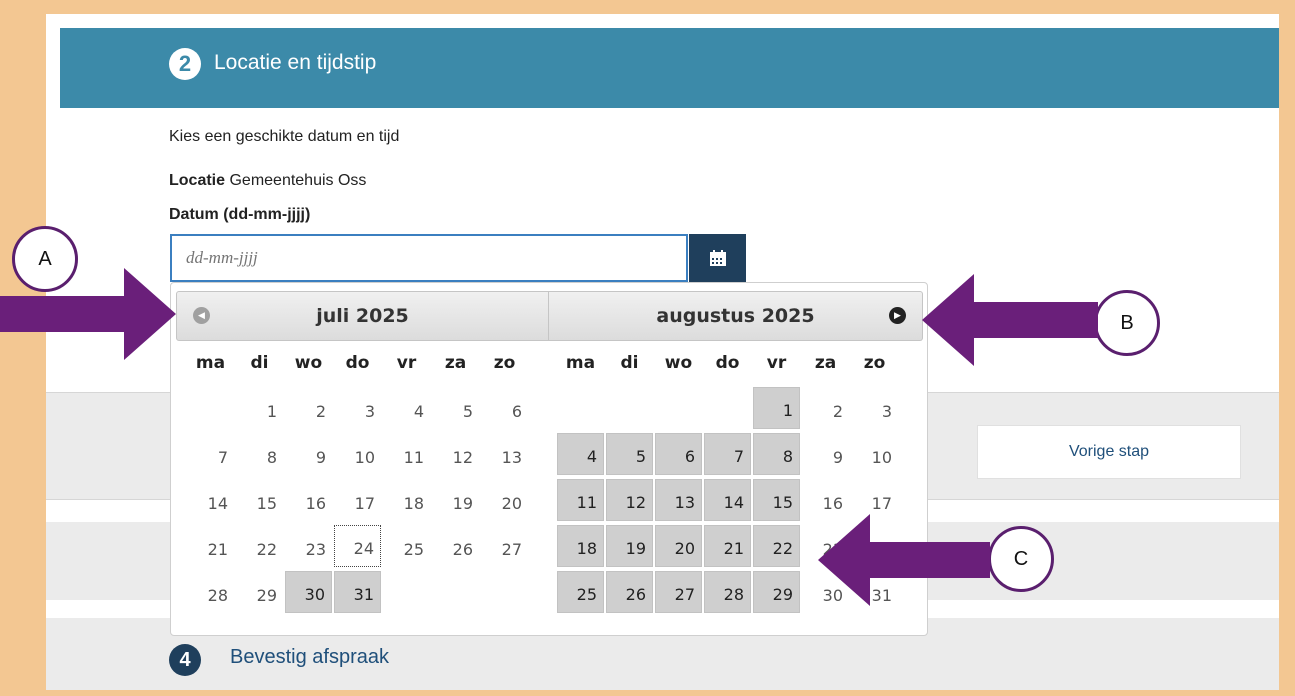  I want to click on unavailable-day: 27, so click(511, 549).